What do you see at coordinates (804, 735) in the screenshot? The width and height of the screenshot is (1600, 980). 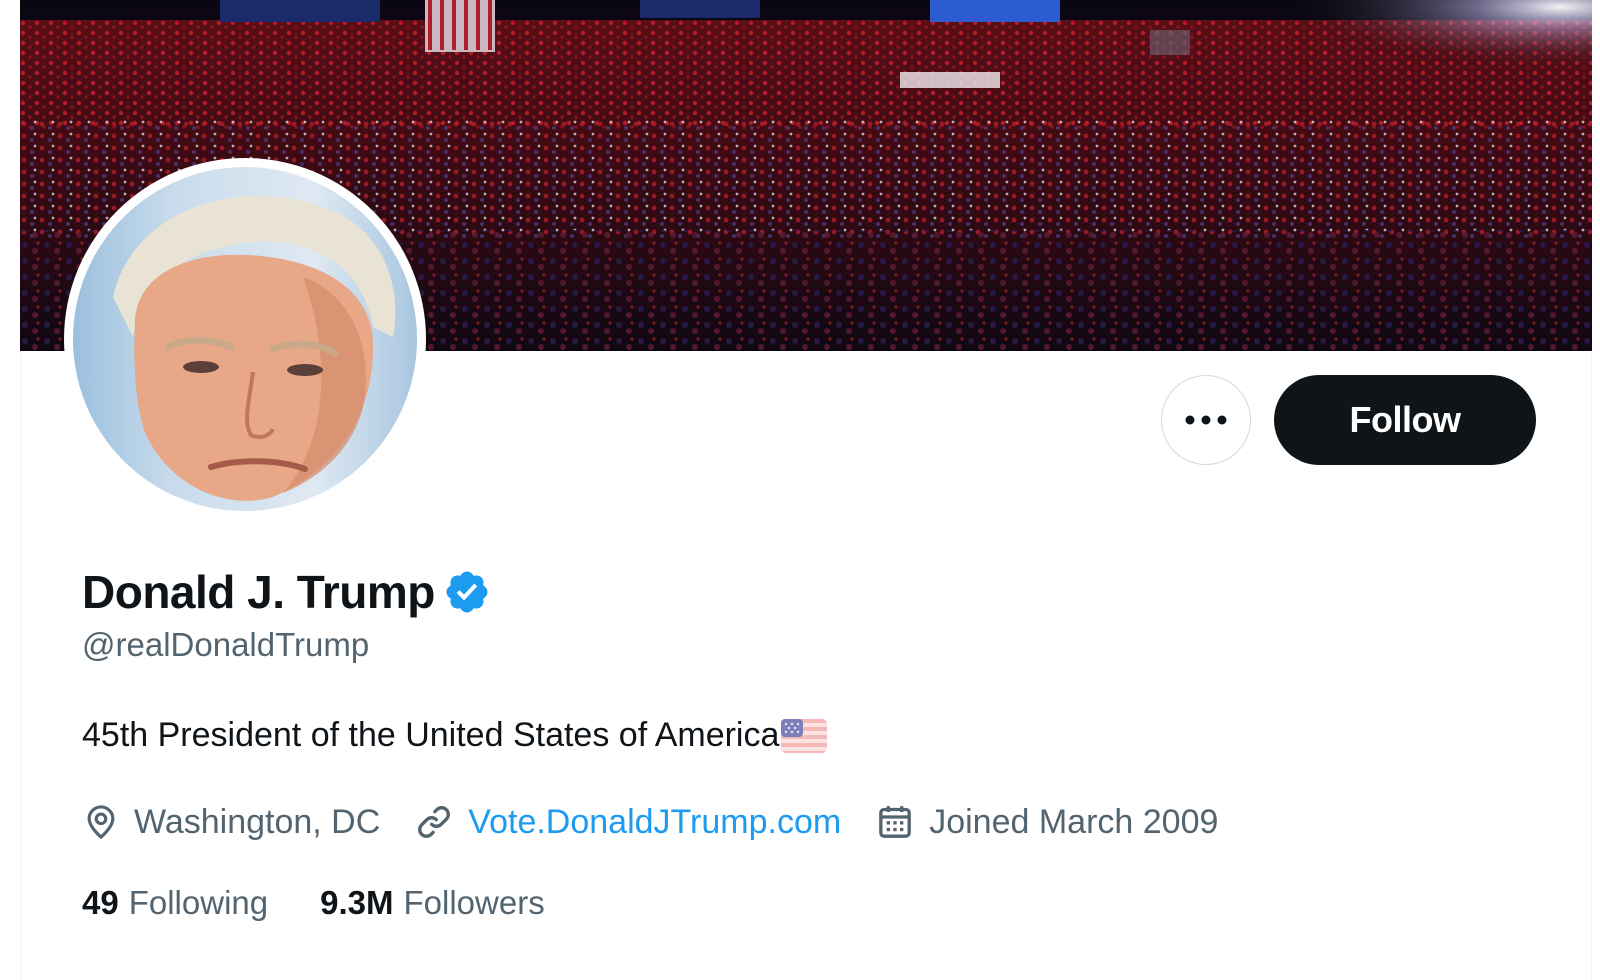 I see `us-flag-emoji` at bounding box center [804, 735].